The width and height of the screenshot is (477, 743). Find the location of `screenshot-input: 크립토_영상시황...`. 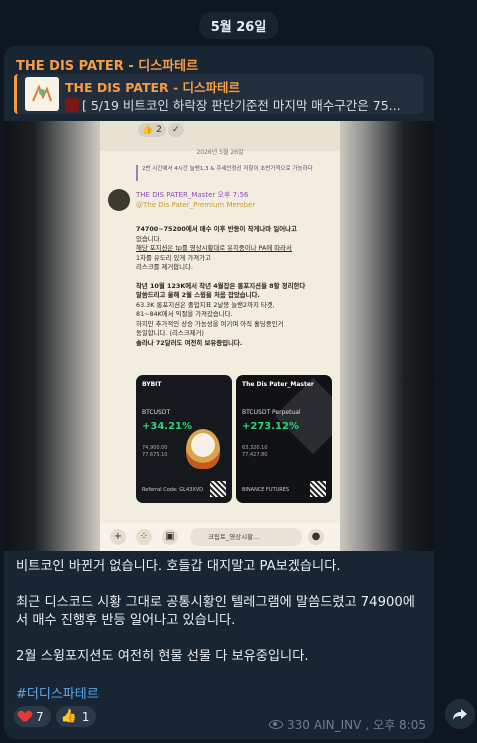

screenshot-input: 크립토_영상시황... is located at coordinates (246, 537).